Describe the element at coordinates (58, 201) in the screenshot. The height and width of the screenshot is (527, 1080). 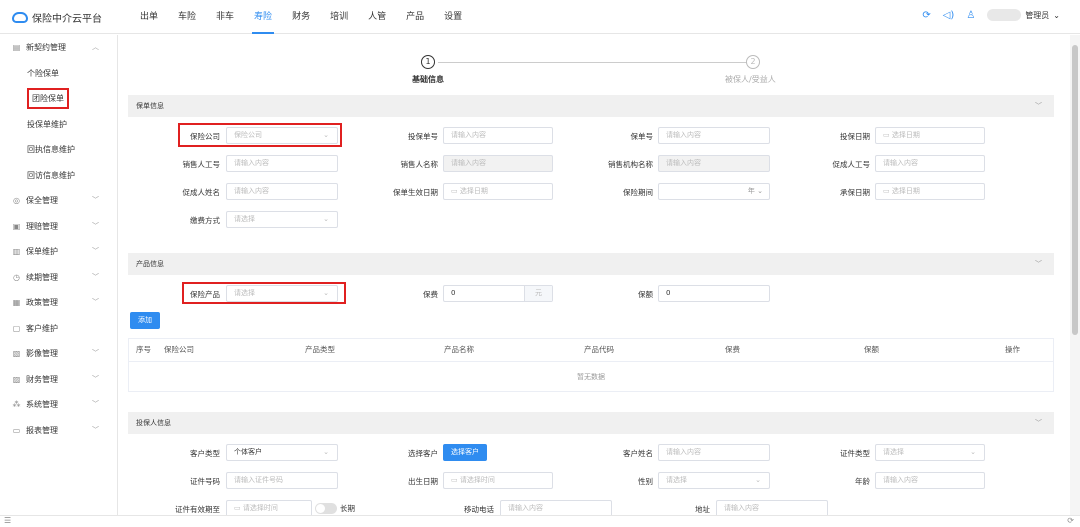
I see `sidebar-group-preservation: ◎ 保全管理 ﹀` at that location.